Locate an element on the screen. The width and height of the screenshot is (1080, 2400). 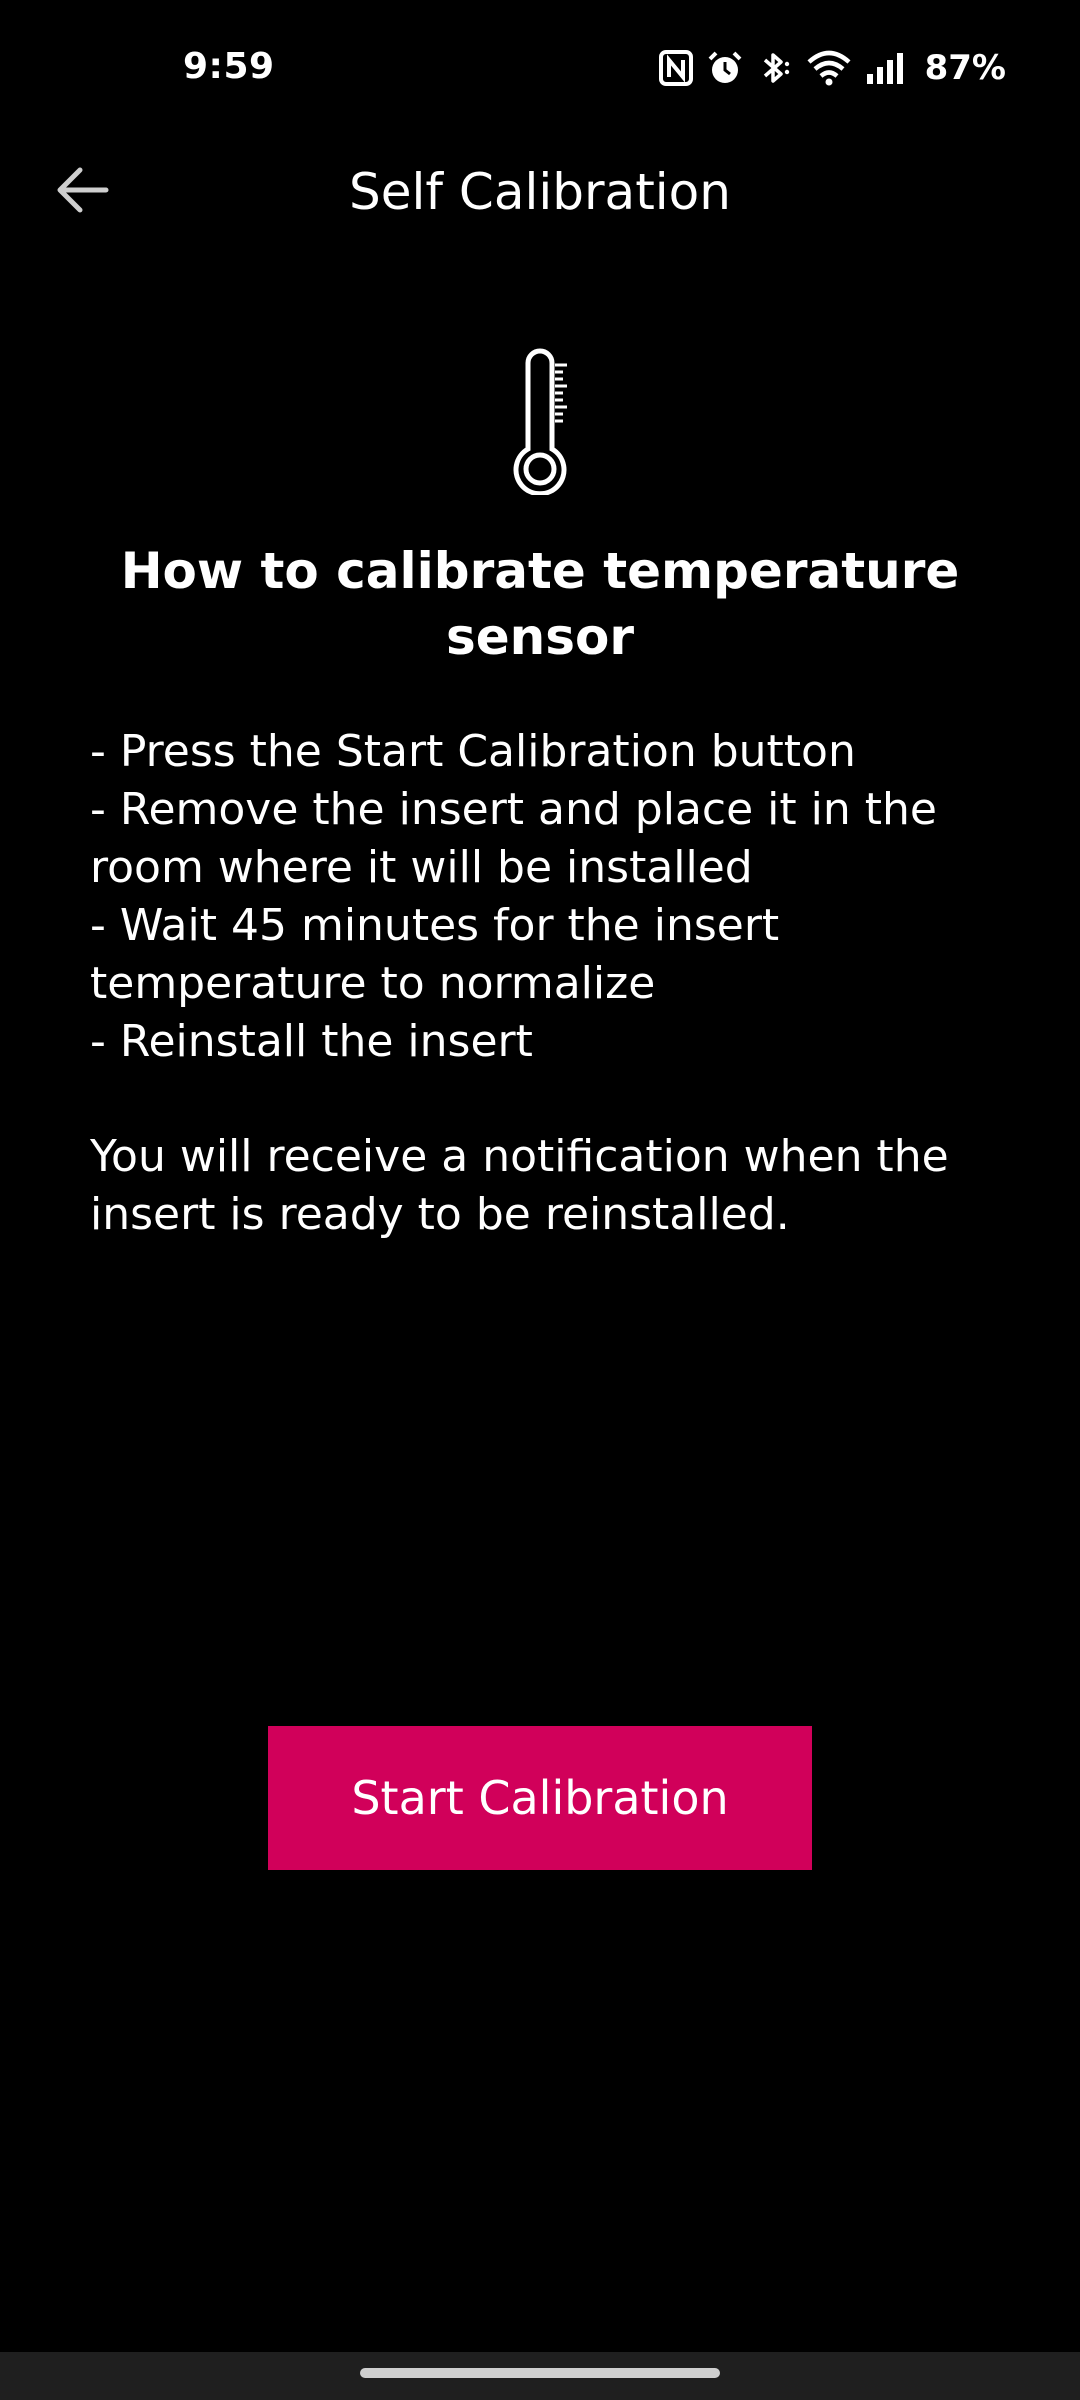
status-bar: 9:59 87% is located at coordinates (540, 70).